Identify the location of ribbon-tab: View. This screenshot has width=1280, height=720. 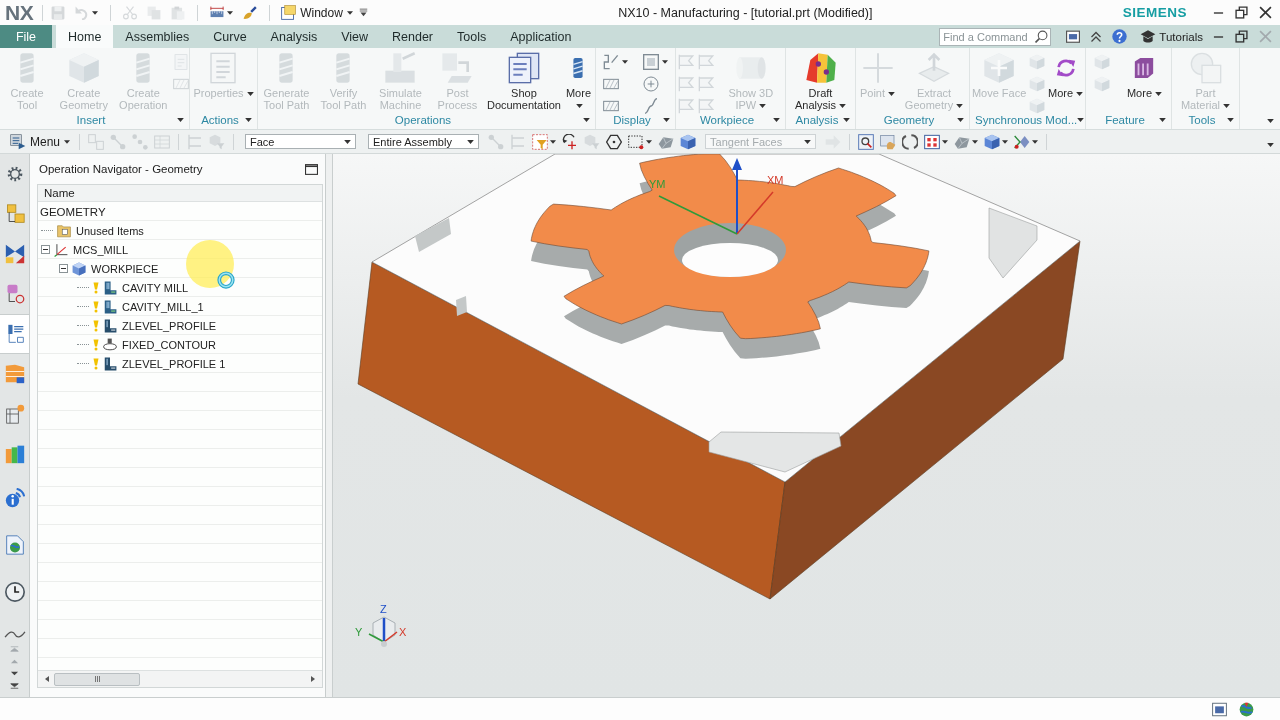
(355, 36).